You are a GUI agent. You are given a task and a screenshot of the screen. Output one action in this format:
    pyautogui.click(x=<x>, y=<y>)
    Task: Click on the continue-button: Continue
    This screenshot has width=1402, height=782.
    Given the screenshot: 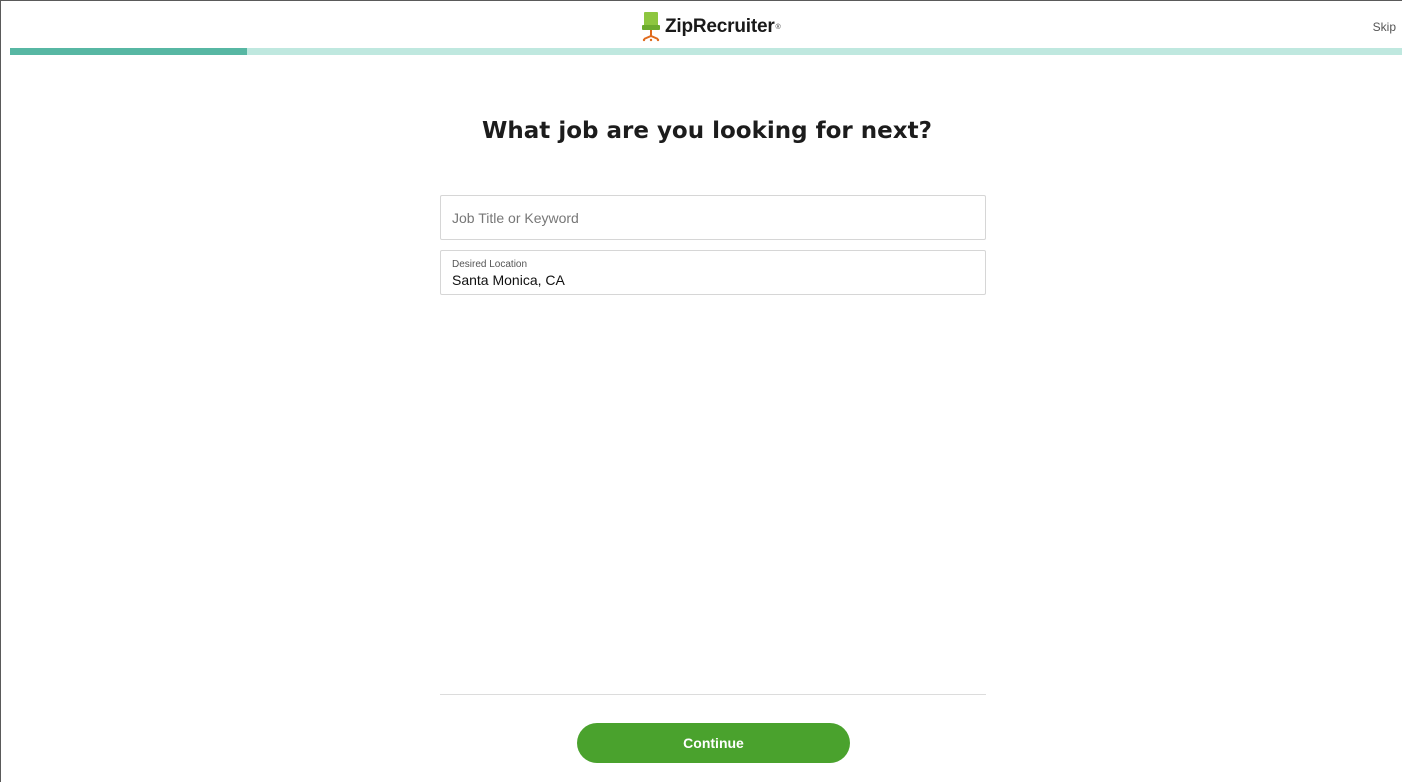 What is the action you would take?
    pyautogui.click(x=713, y=743)
    